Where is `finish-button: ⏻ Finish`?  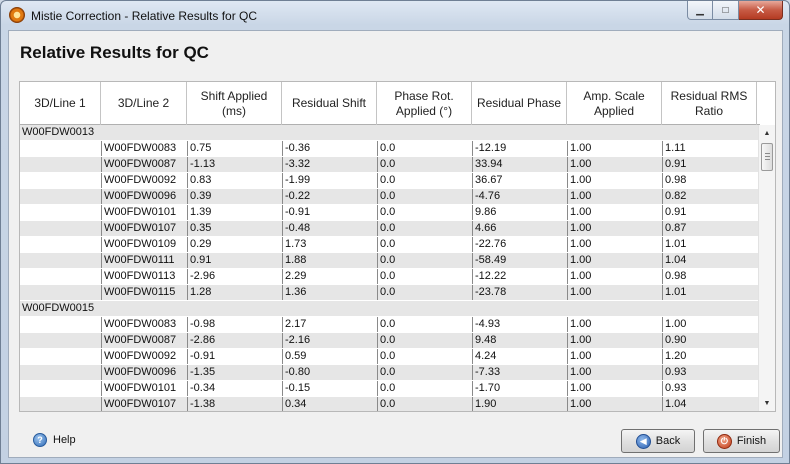
finish-button: ⏻ Finish is located at coordinates (741, 441).